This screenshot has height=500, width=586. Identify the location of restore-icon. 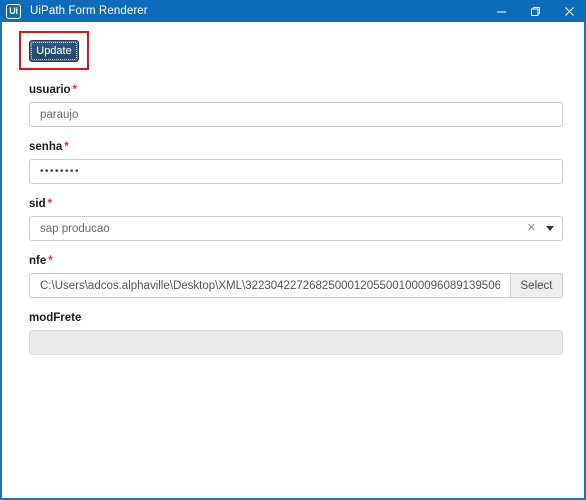
(535, 11).